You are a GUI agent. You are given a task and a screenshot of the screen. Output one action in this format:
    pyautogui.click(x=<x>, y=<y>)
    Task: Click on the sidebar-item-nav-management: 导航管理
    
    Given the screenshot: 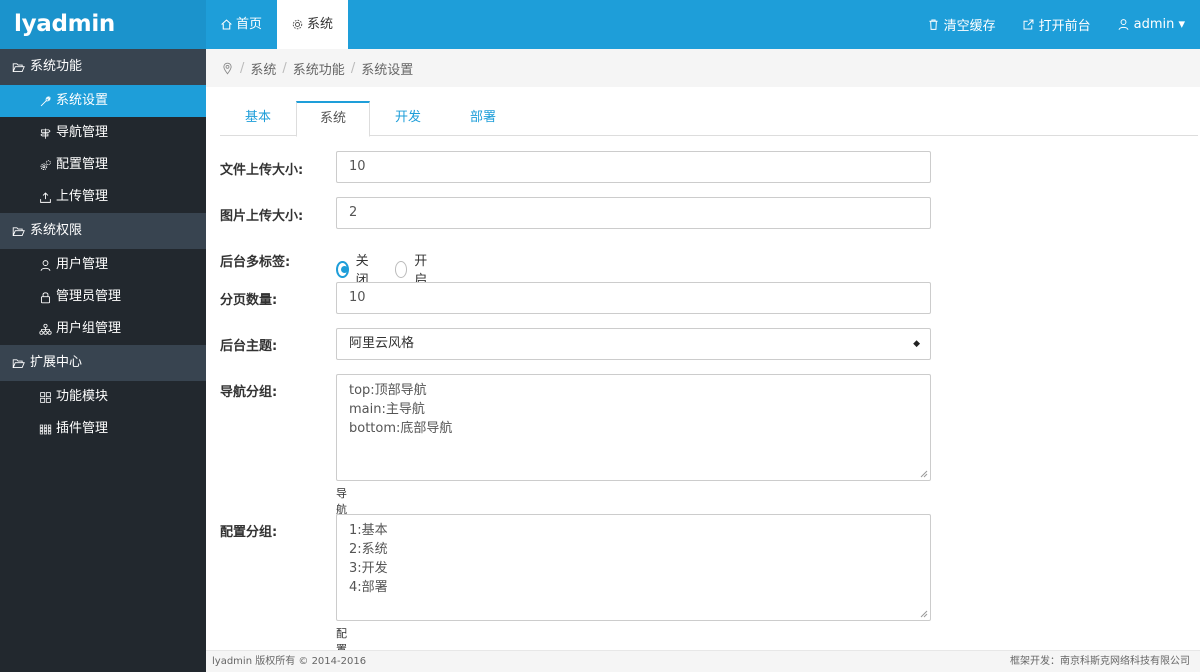 What is the action you would take?
    pyautogui.click(x=103, y=133)
    